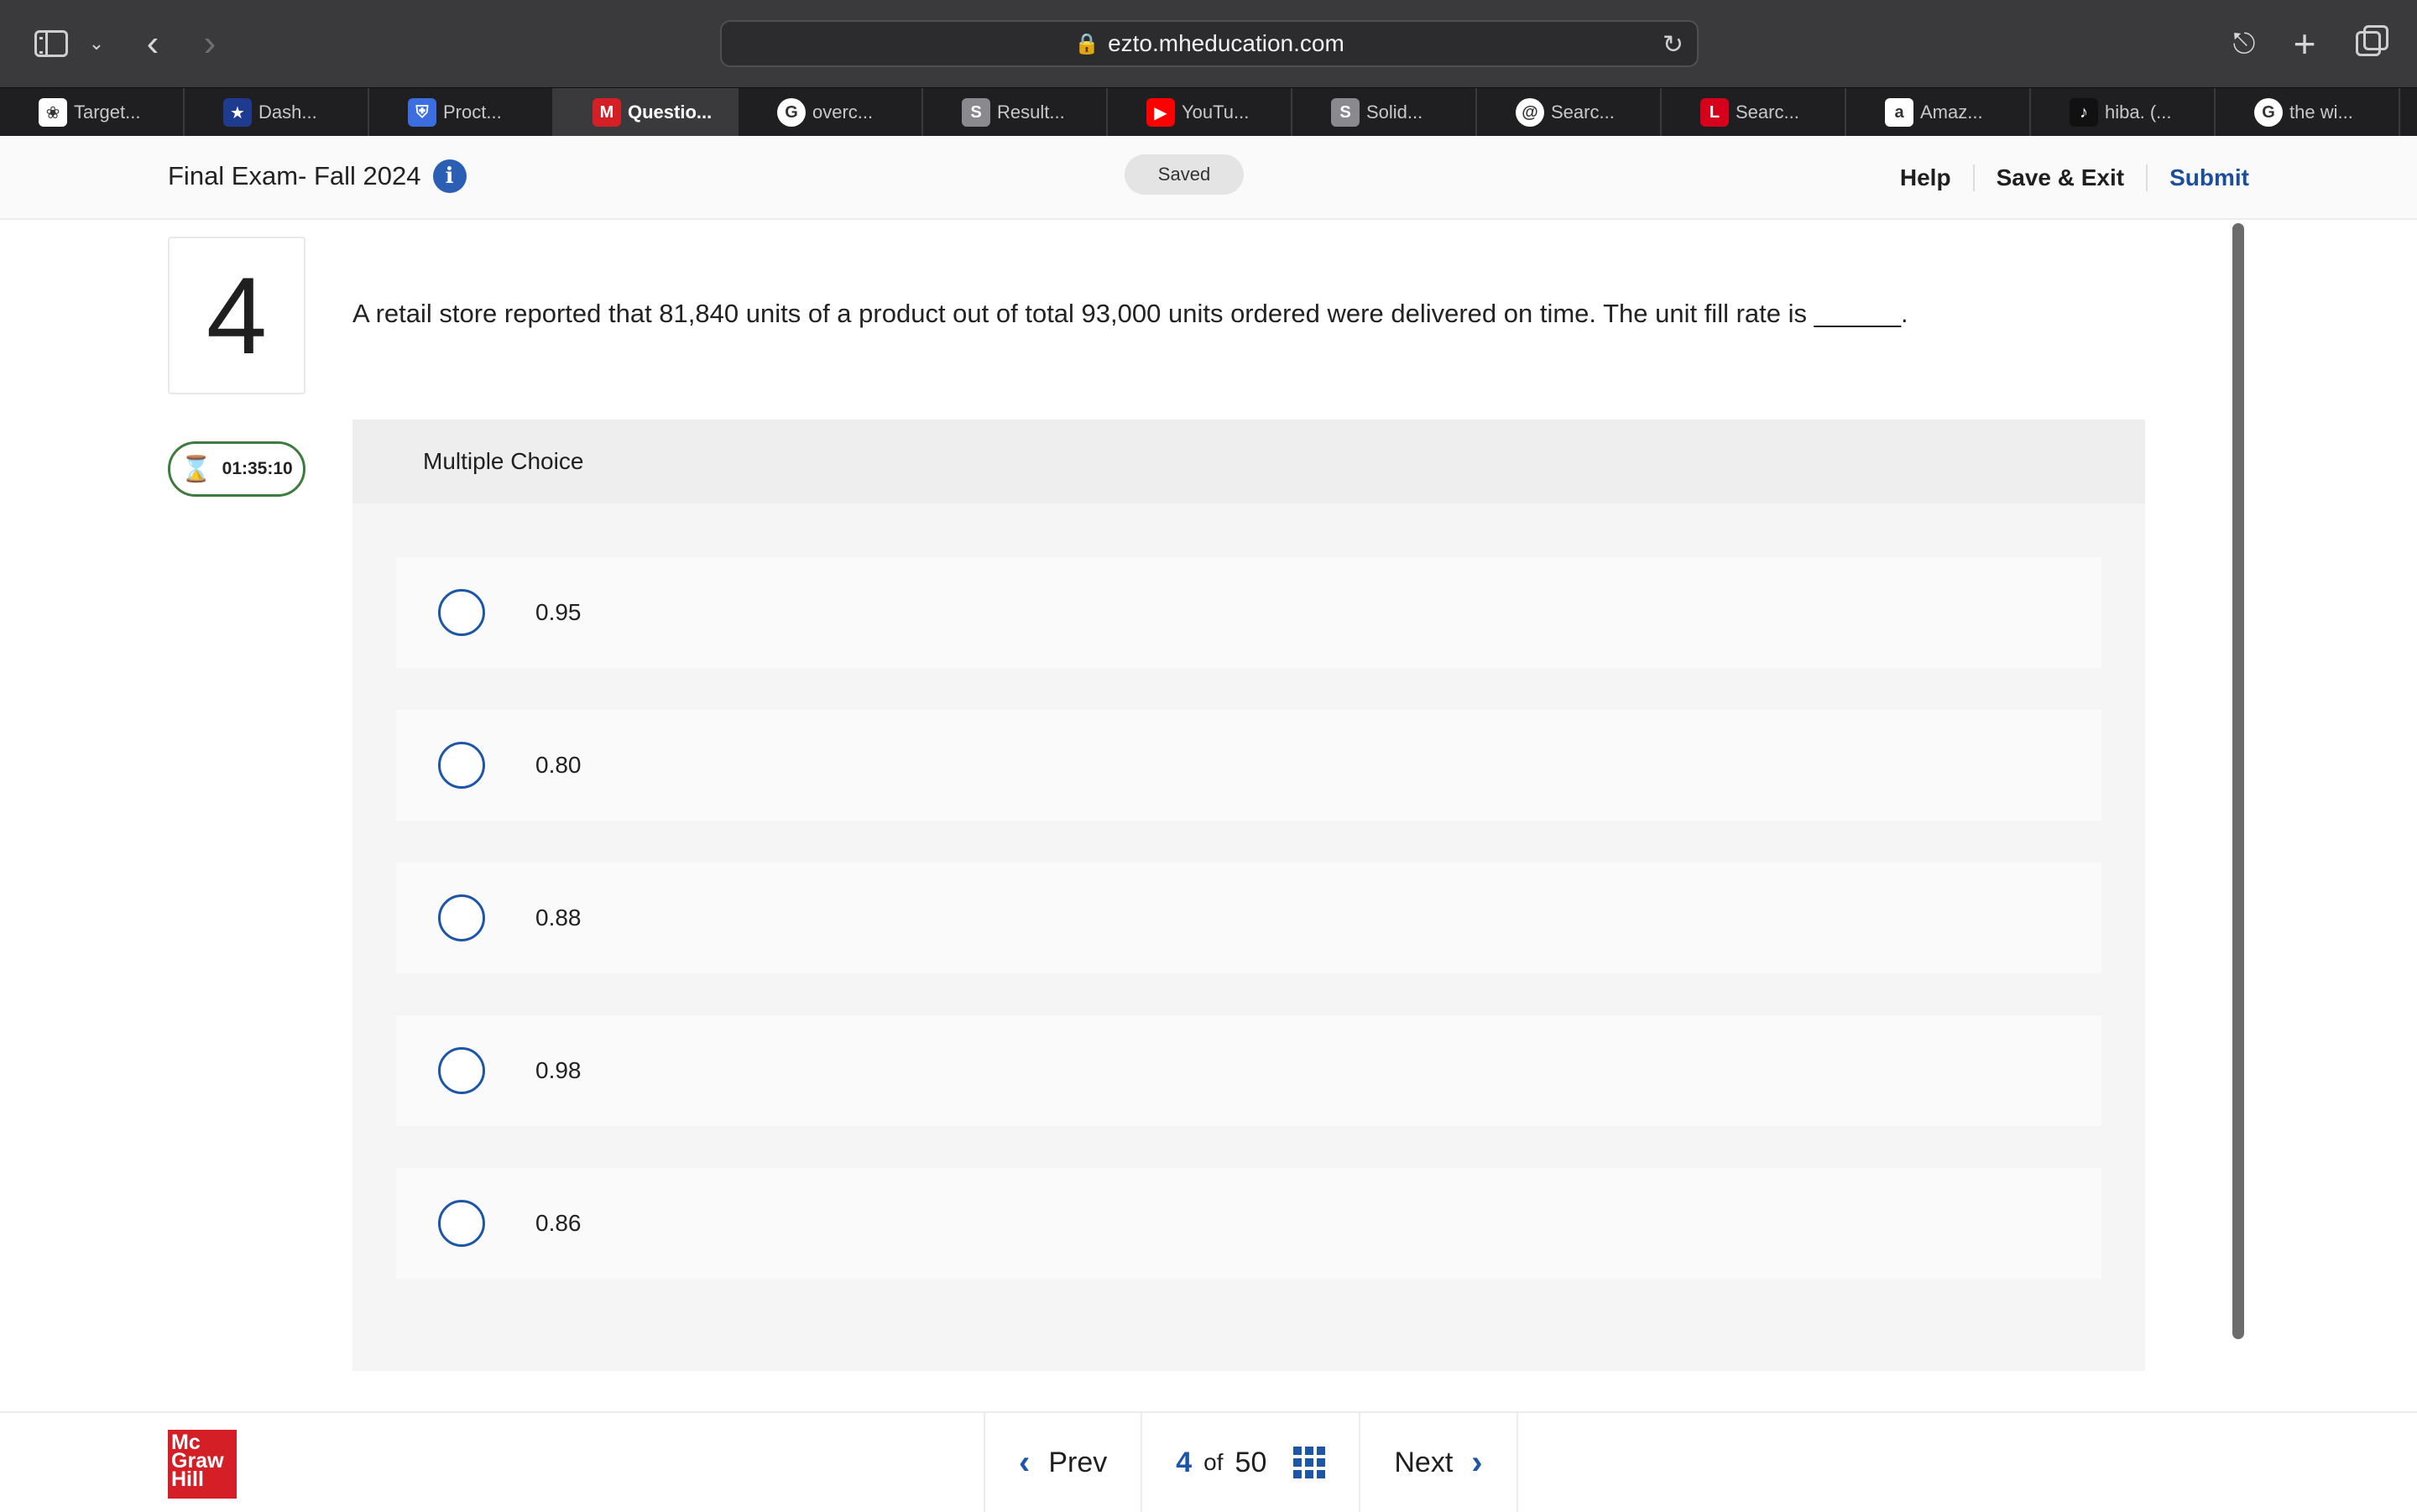  I want to click on mcgraw-m-icon: M, so click(607, 113).